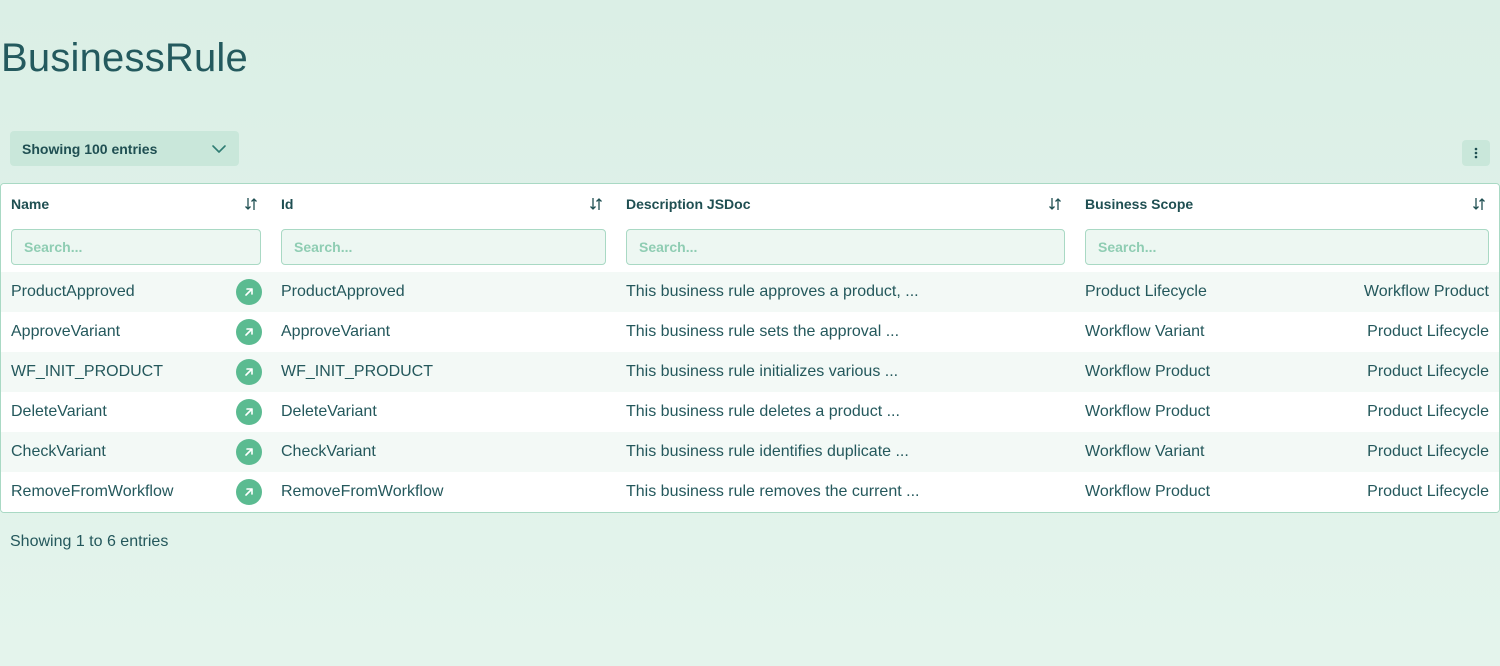 This screenshot has height=666, width=1500. Describe the element at coordinates (135, 204) in the screenshot. I see `column-header-name: Name` at that location.